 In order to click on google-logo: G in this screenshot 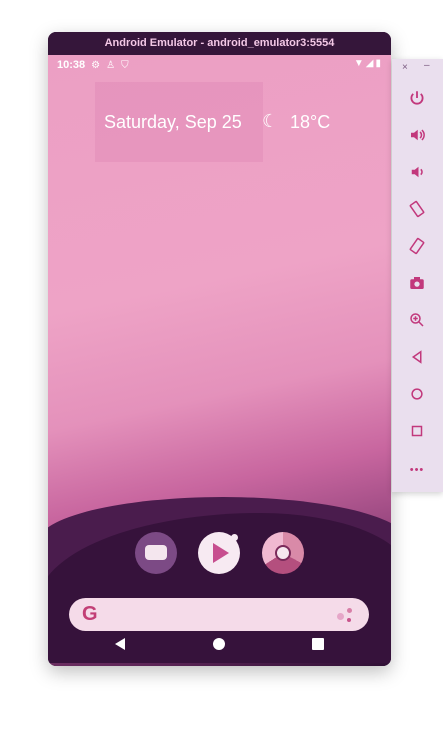, I will do `click(90, 614)`.